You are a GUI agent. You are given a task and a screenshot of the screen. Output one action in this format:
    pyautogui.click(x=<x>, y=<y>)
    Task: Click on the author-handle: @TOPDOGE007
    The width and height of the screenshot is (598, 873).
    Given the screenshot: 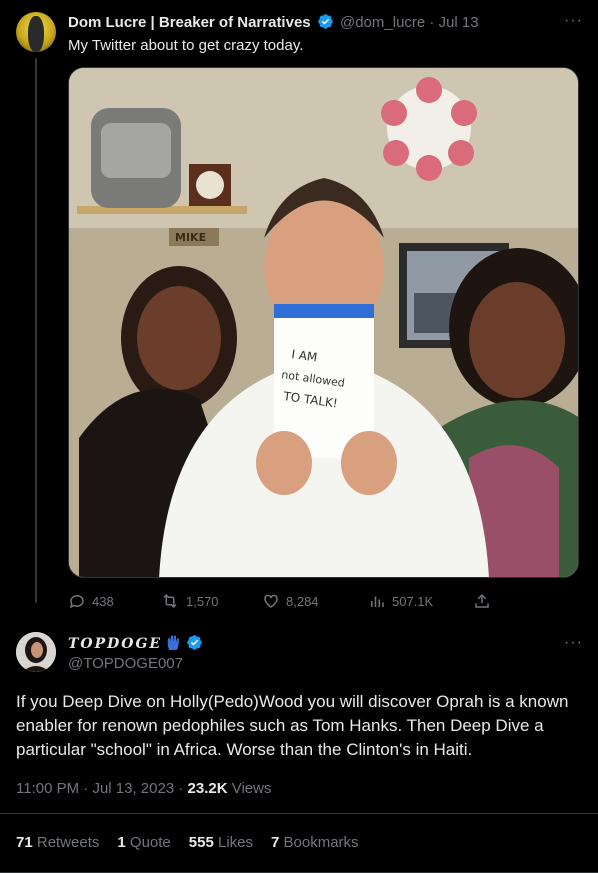 What is the action you would take?
    pyautogui.click(x=125, y=663)
    